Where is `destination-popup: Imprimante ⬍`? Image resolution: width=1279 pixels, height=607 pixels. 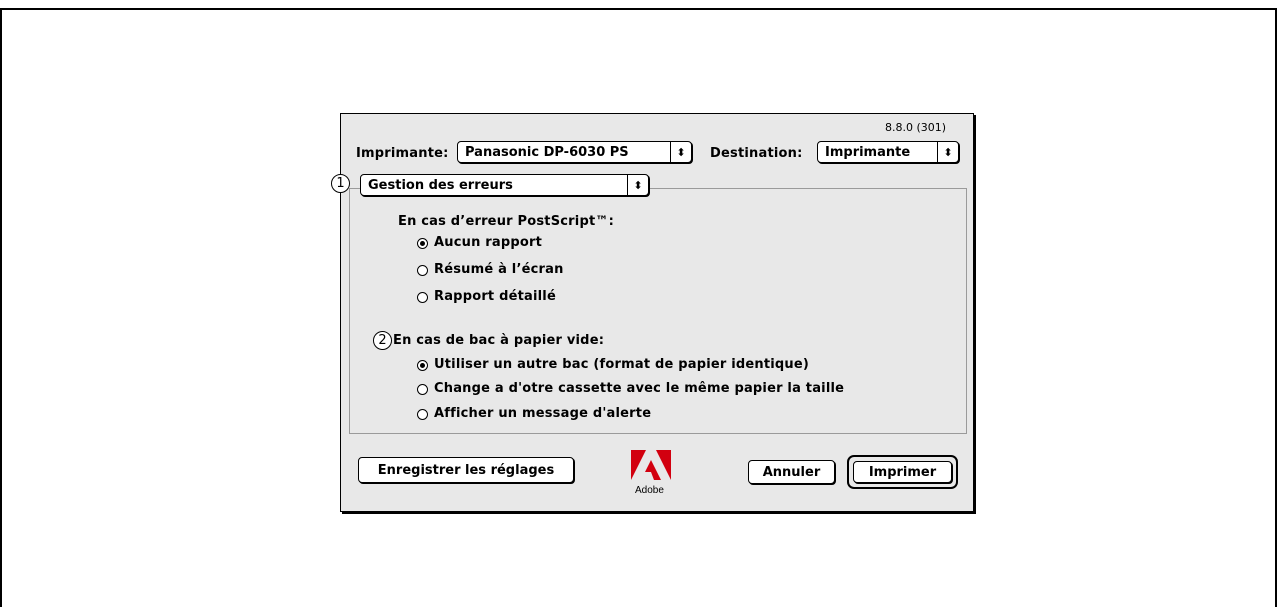 destination-popup: Imprimante ⬍ is located at coordinates (888, 152).